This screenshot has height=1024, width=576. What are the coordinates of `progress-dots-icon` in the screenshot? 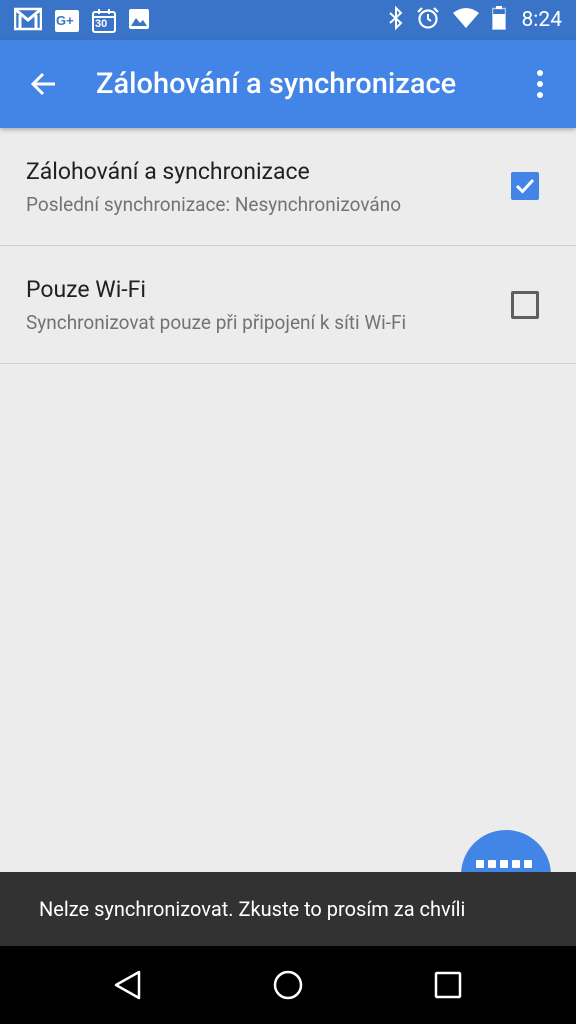 It's located at (504, 864).